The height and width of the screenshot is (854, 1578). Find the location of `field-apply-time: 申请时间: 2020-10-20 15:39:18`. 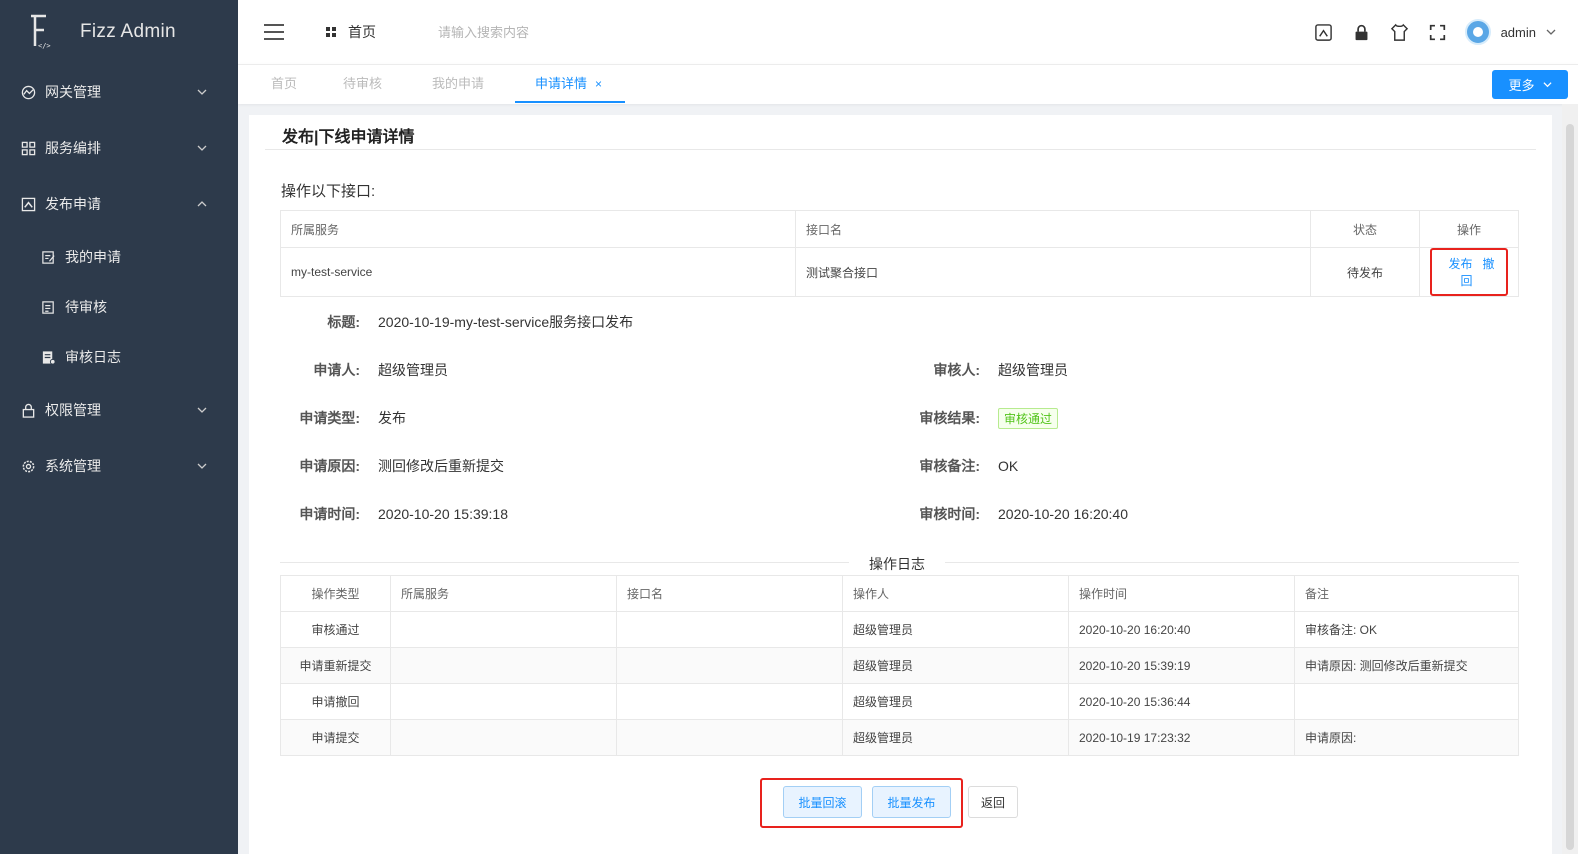

field-apply-time: 申请时间: 2020-10-20 15:39:18 is located at coordinates (394, 514).